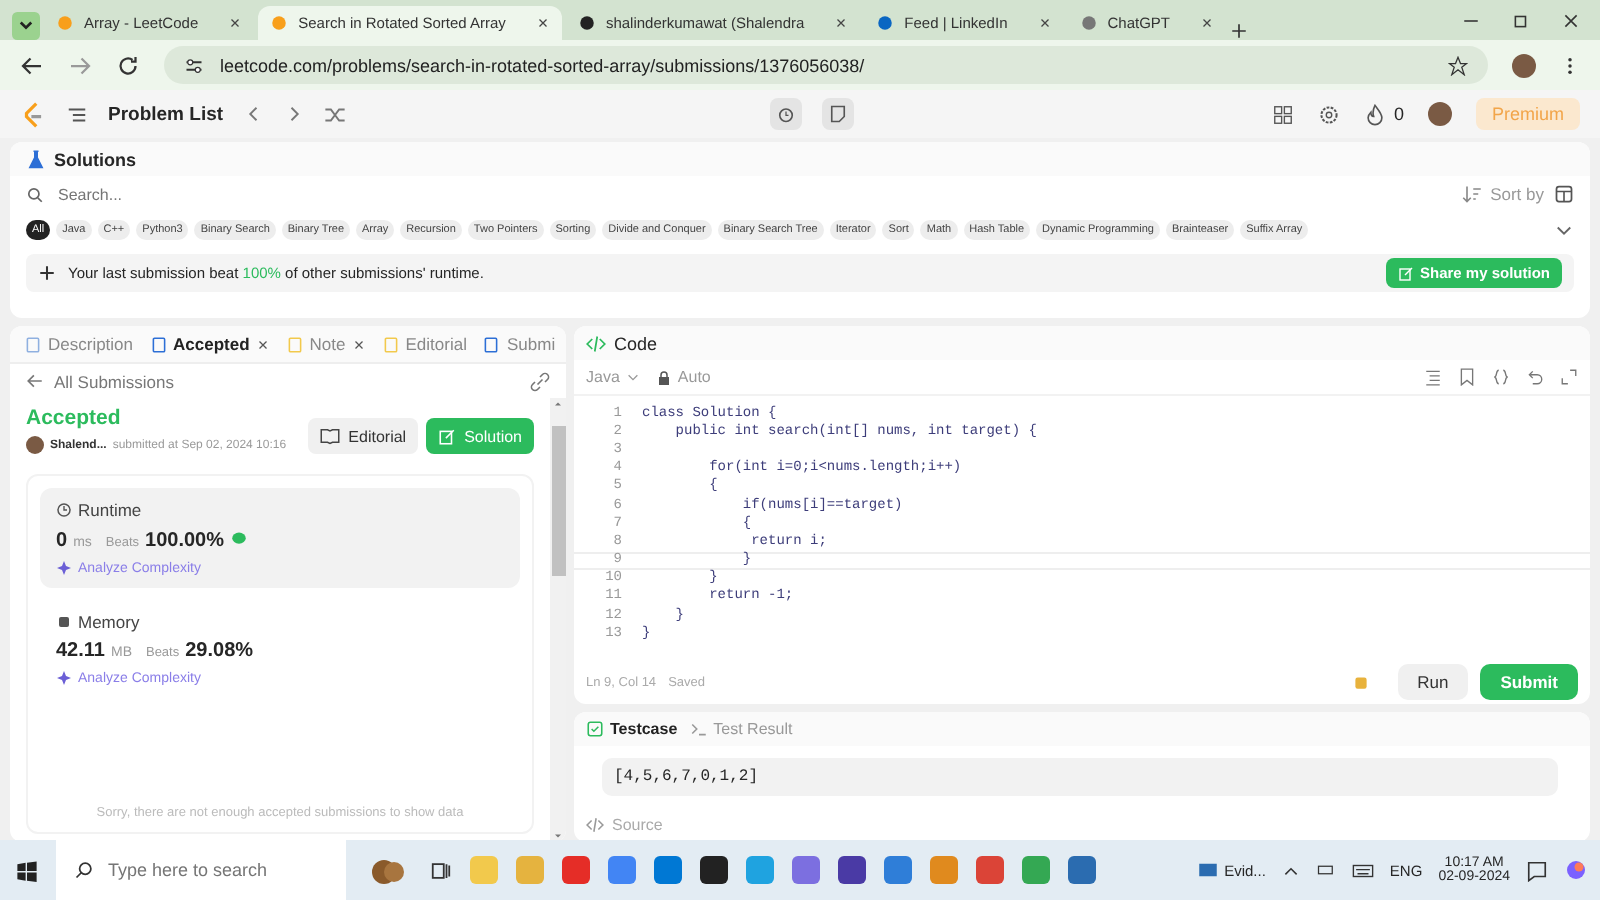 This screenshot has height=900, width=1600. Describe the element at coordinates (1501, 377) in the screenshot. I see `braces-icon` at that location.